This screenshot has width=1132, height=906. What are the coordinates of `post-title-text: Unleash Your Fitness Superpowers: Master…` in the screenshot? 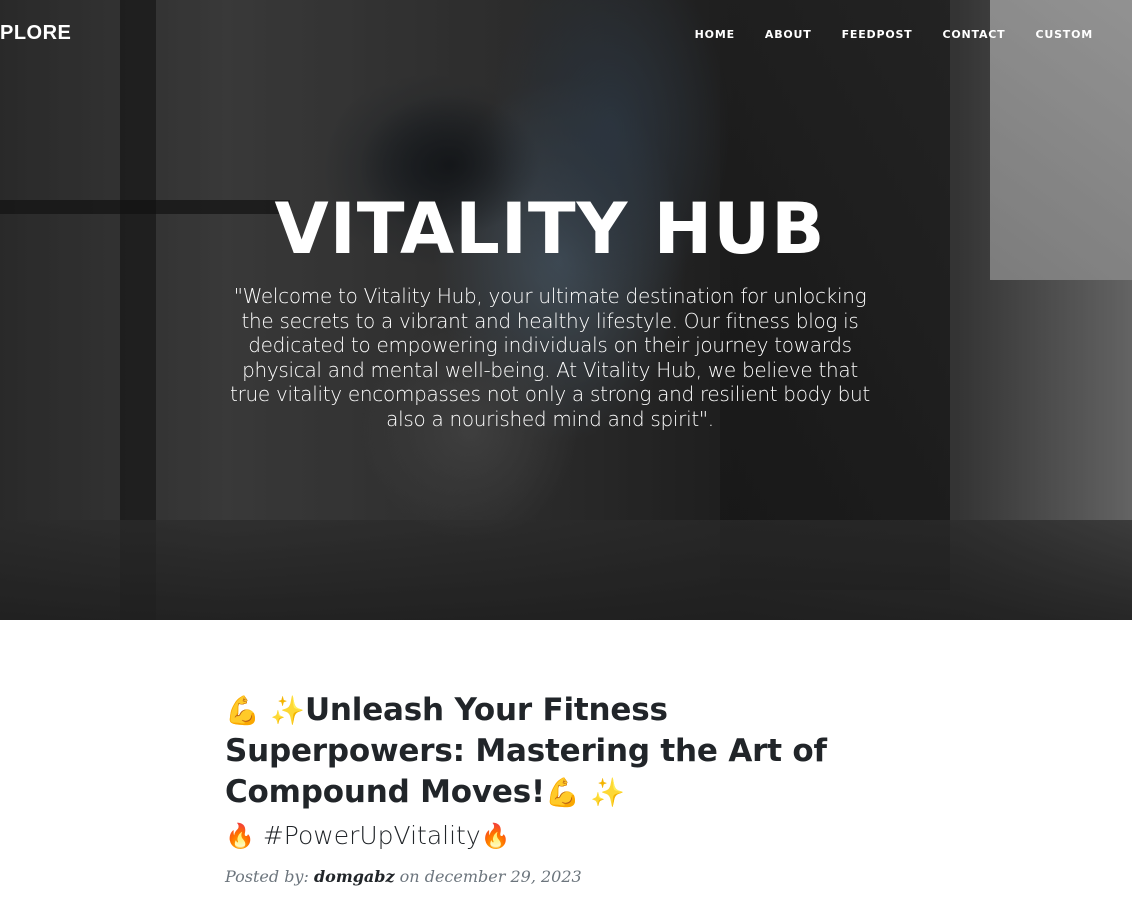 It's located at (526, 751).